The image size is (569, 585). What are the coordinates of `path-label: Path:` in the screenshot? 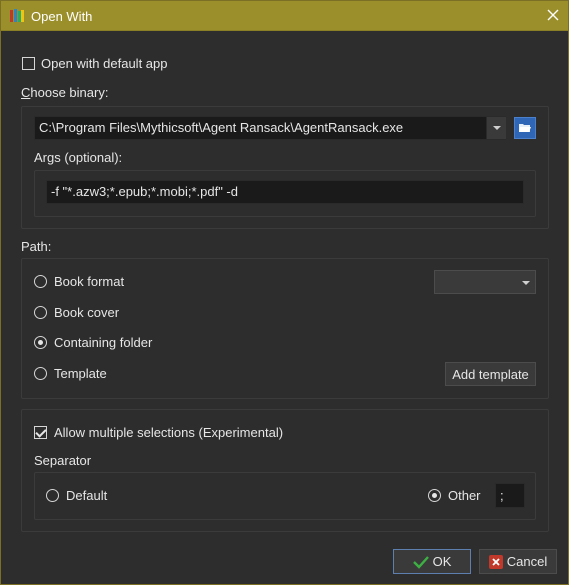 It's located at (36, 246).